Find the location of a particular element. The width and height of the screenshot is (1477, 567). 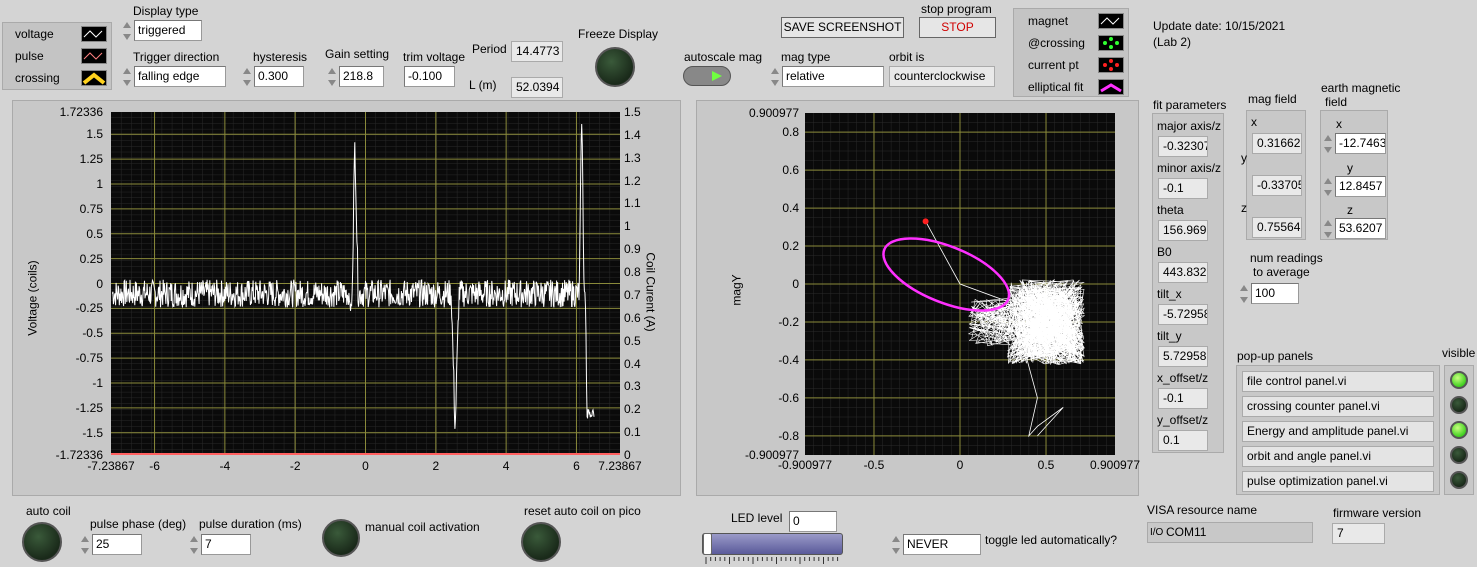

y-tick-label: -0.2 is located at coordinates (788, 321).